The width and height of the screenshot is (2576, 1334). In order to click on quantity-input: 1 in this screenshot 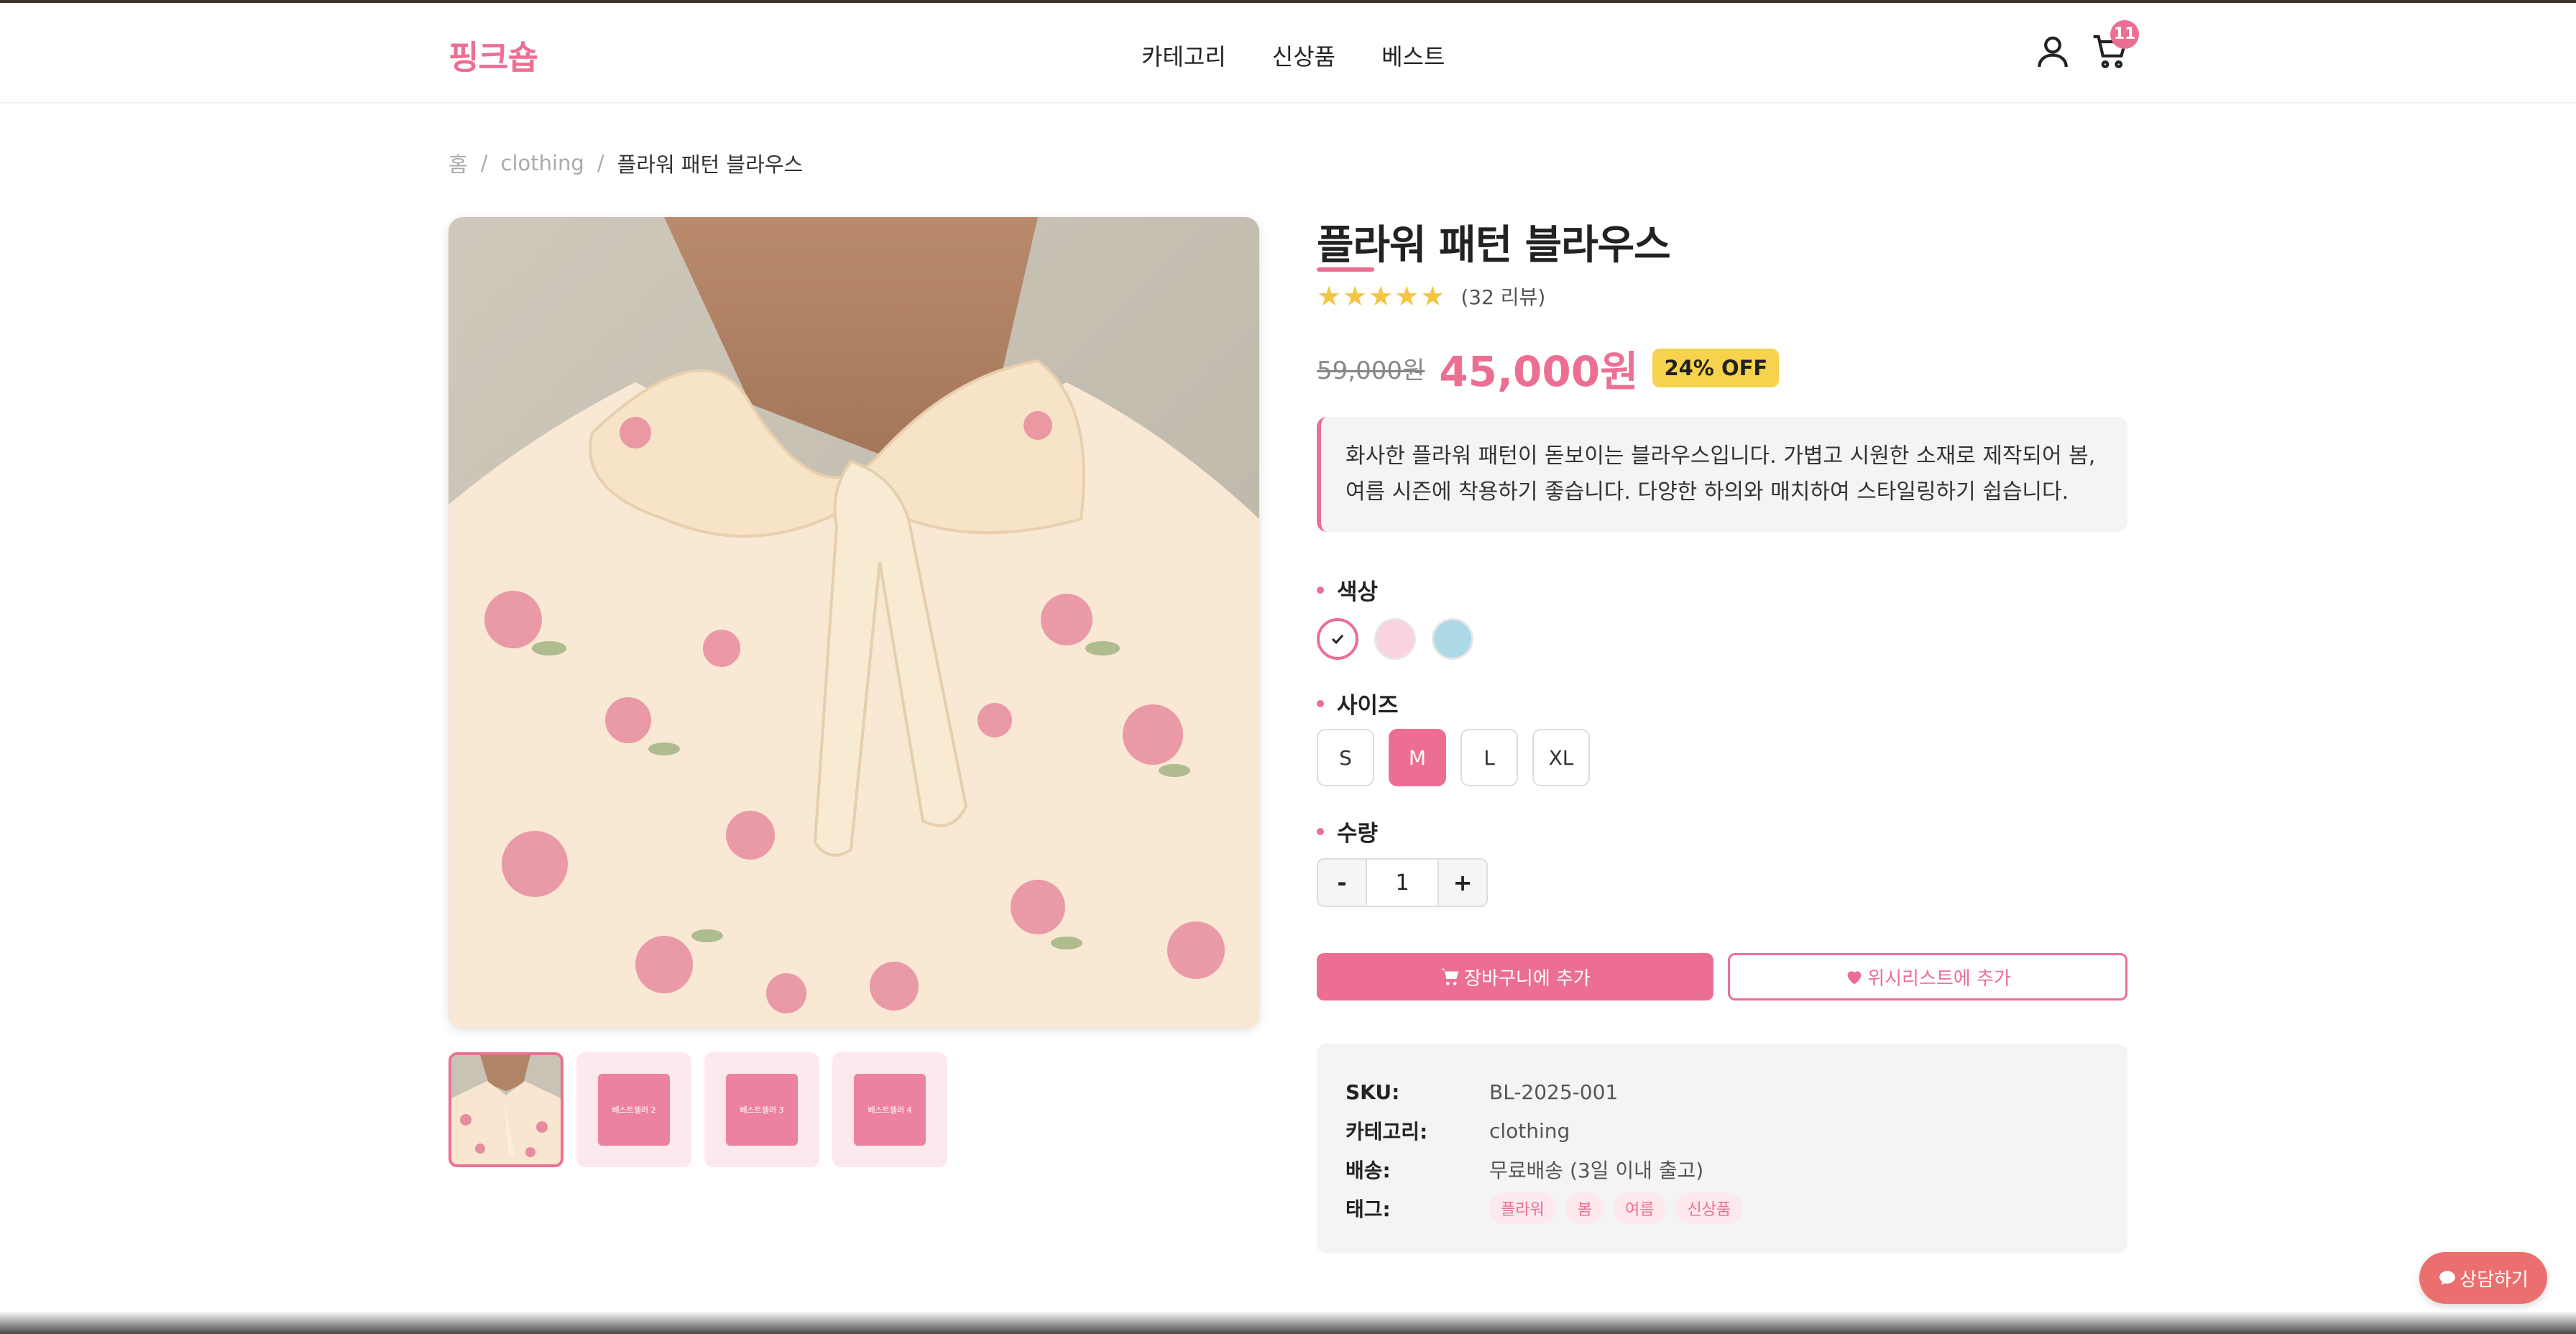, I will do `click(1402, 883)`.